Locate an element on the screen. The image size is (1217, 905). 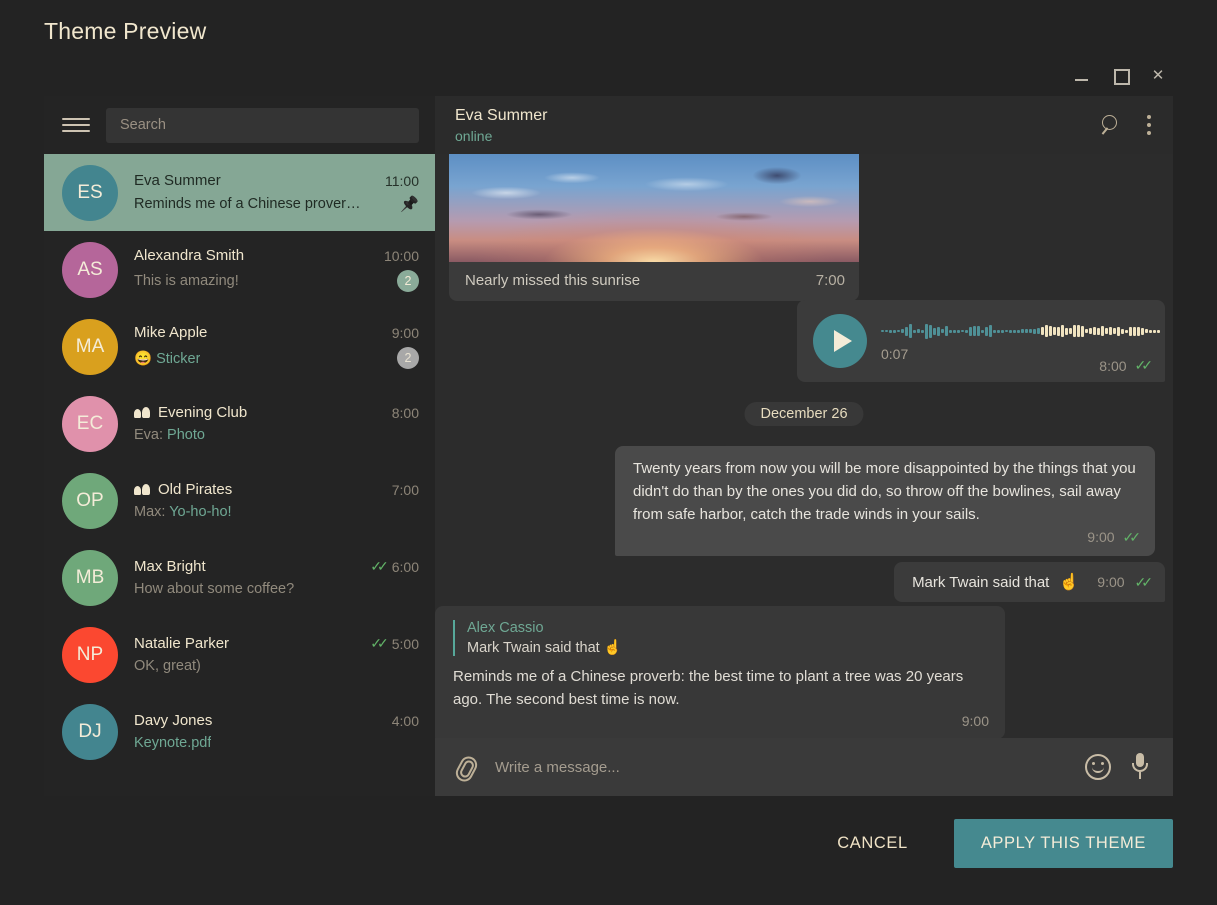
voice-meta: 8:00 ✓✓ is located at coordinates (1126, 365).